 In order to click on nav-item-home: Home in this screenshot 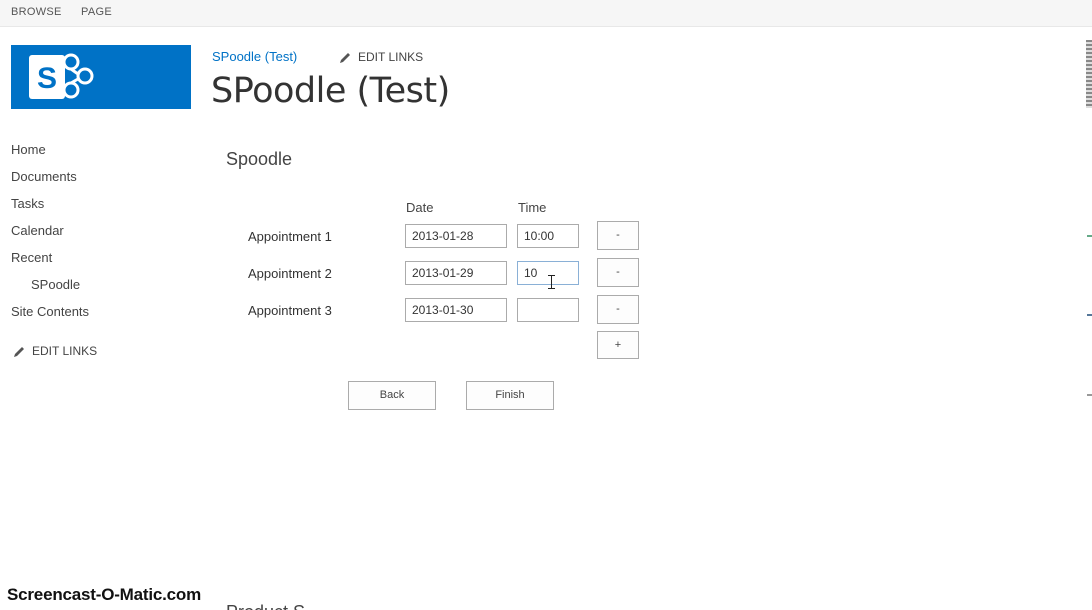, I will do `click(28, 149)`.